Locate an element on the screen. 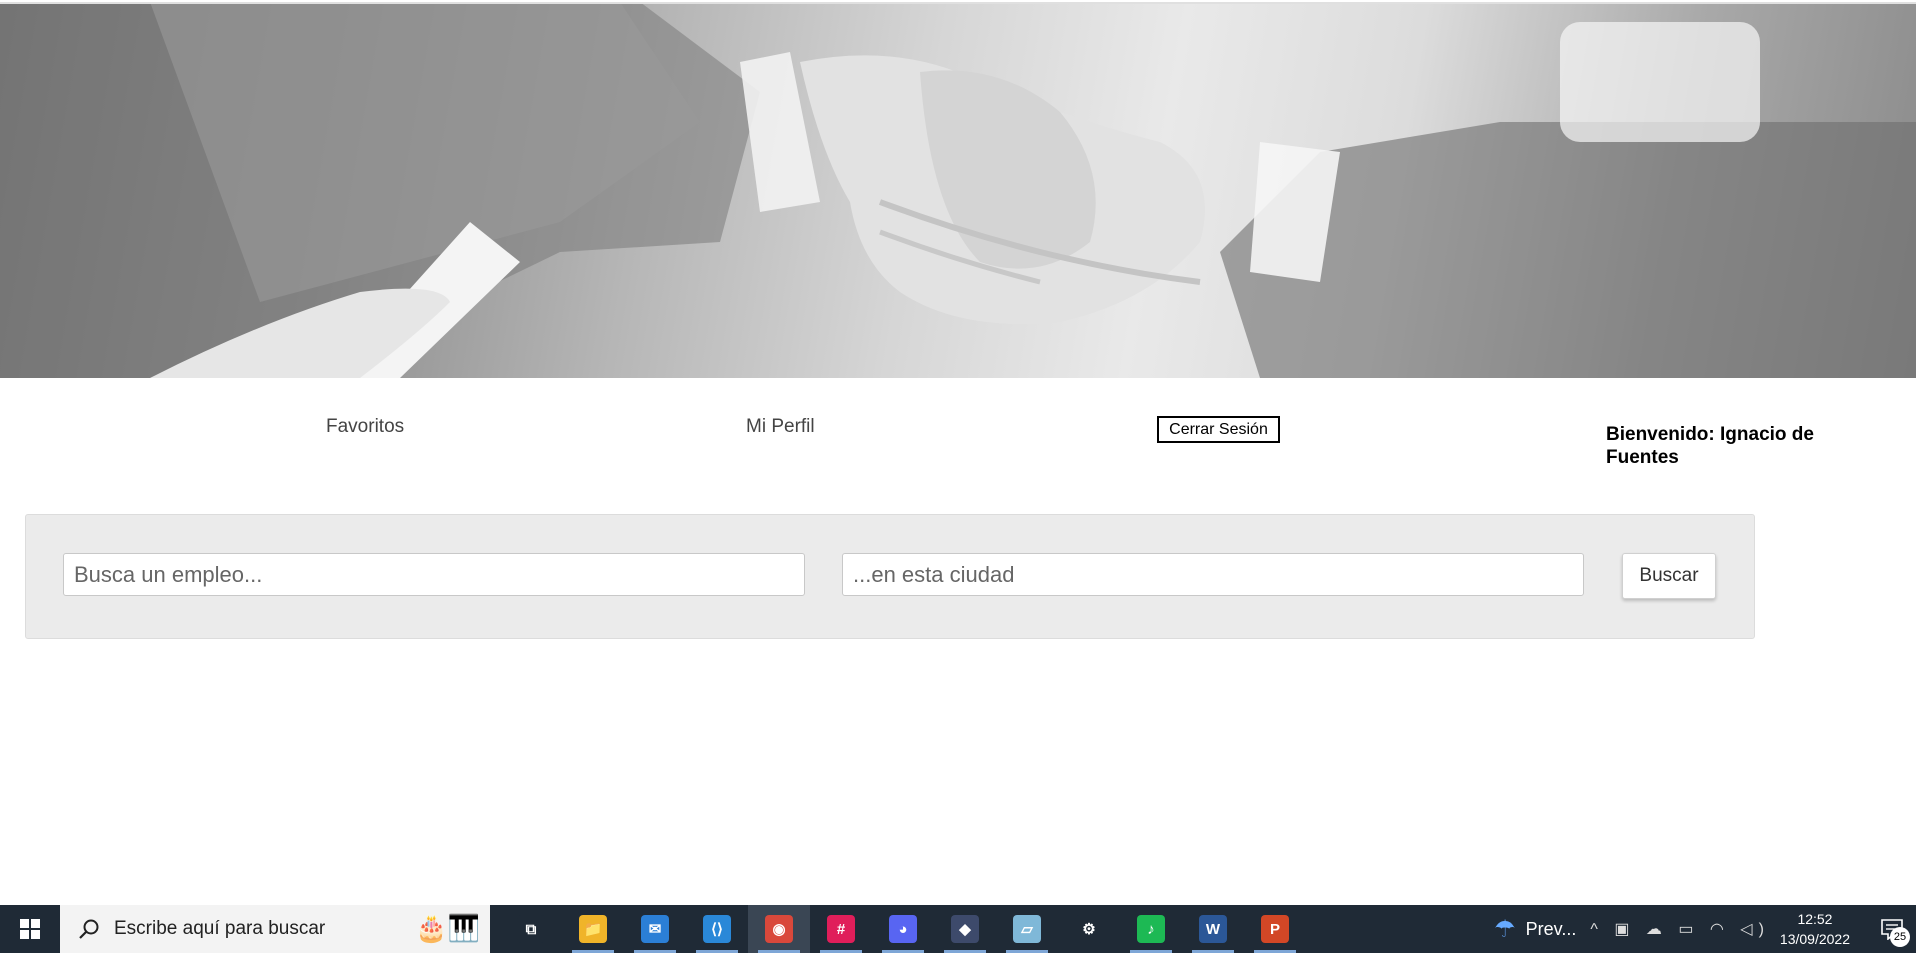  hero-top-line is located at coordinates (958, 3).